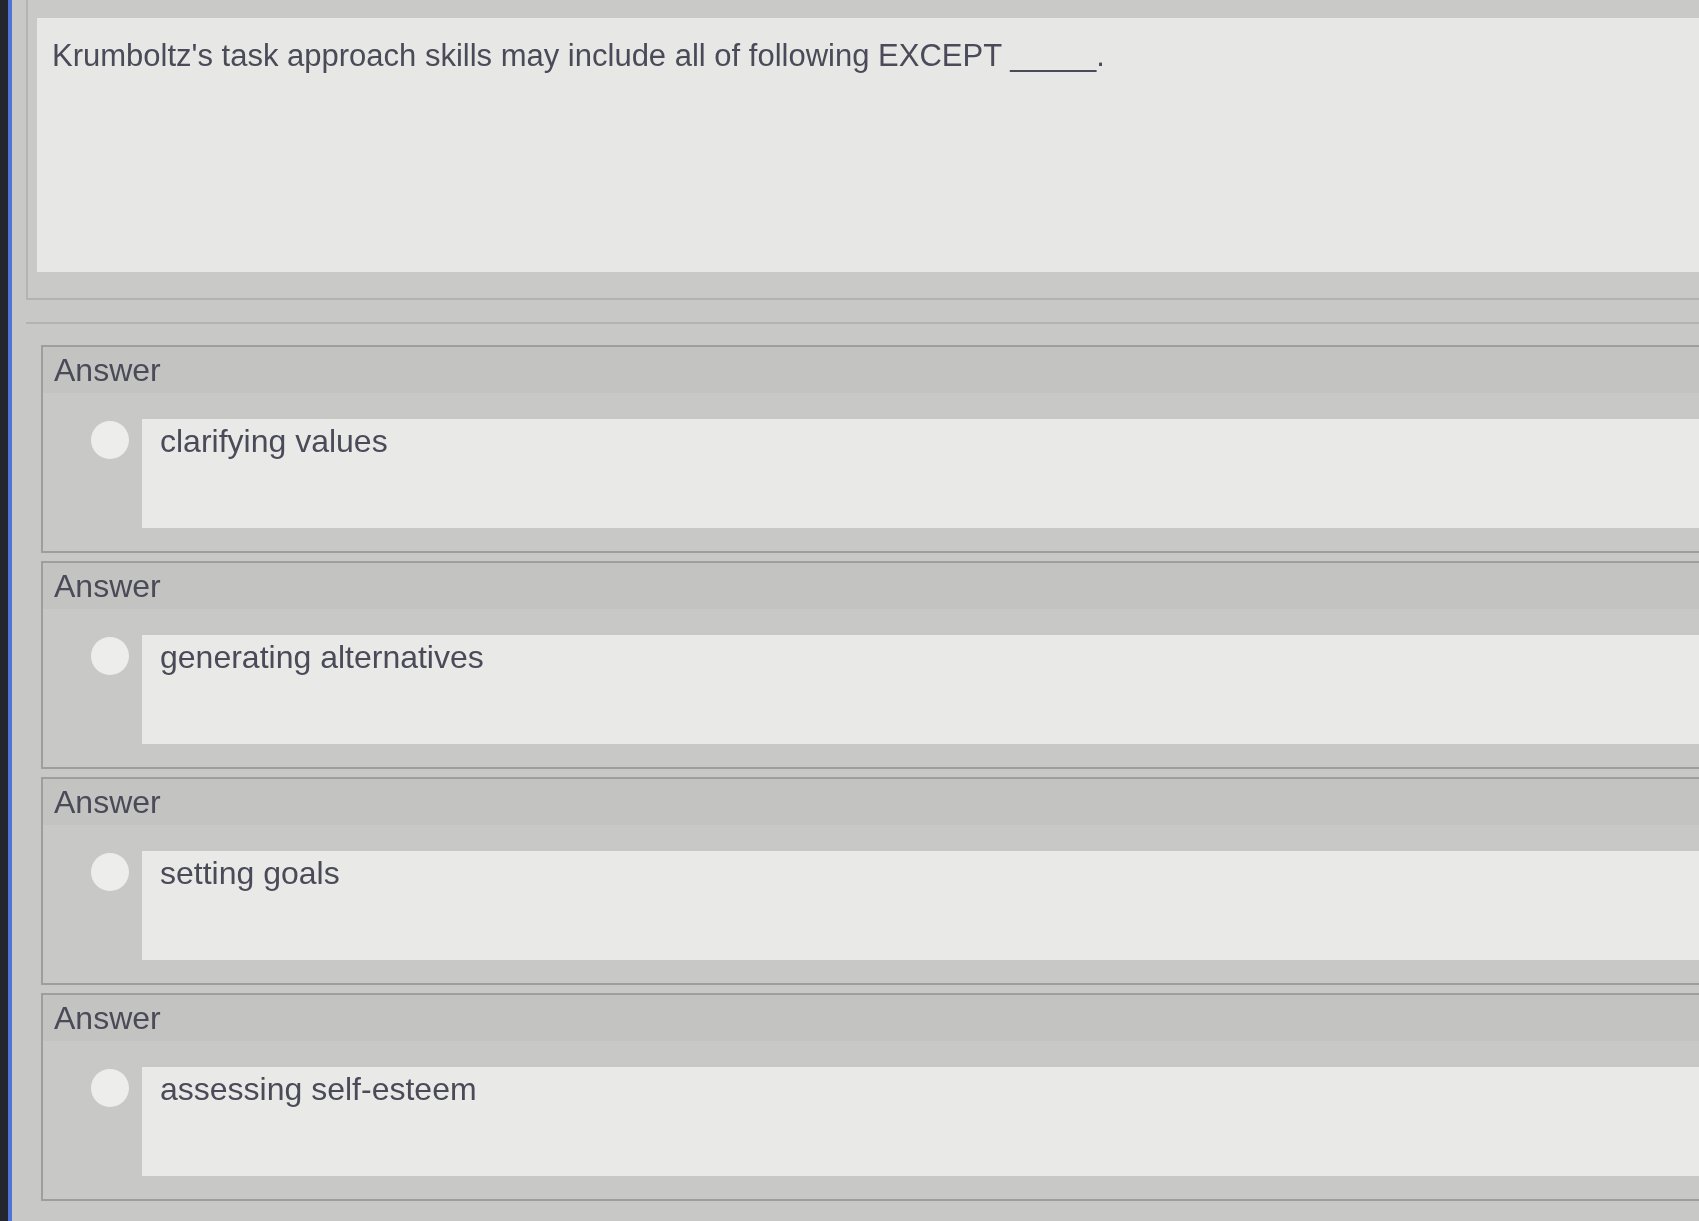  I want to click on answer-option-text: setting goals, so click(250, 873).